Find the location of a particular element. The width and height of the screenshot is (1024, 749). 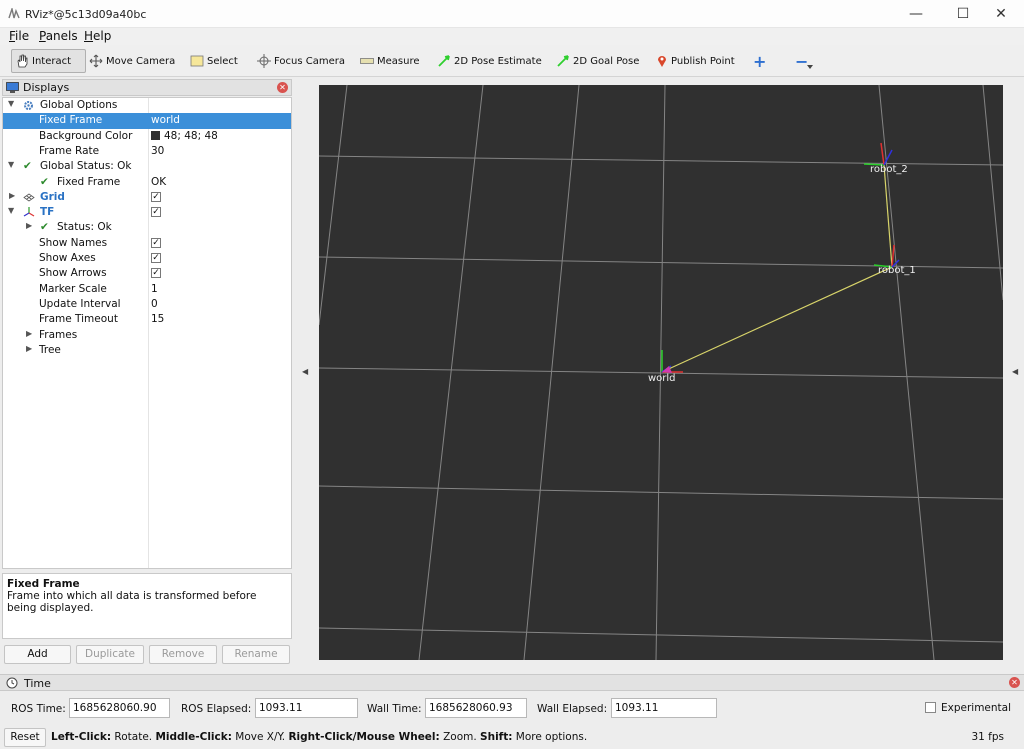

window-title: RViz*@5c13d09a40bc is located at coordinates (86, 14).